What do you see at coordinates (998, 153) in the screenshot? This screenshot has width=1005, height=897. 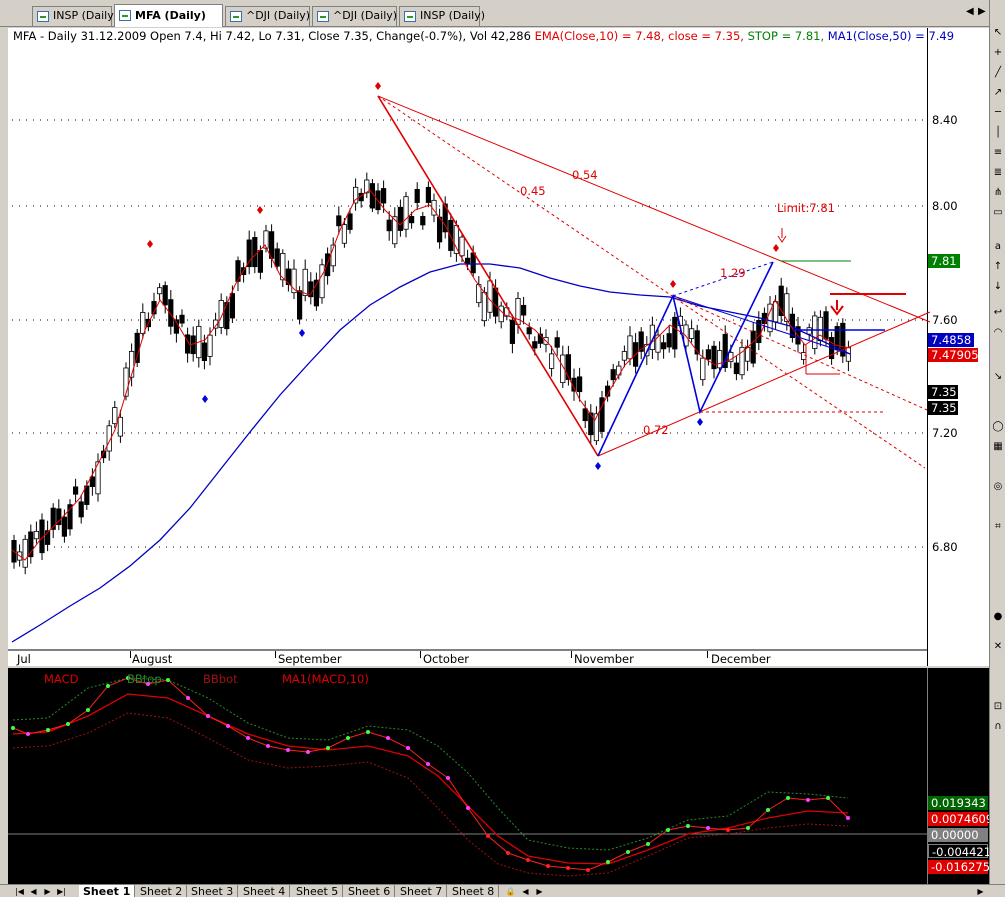 I see `channel-tool-icon: ≡` at bounding box center [998, 153].